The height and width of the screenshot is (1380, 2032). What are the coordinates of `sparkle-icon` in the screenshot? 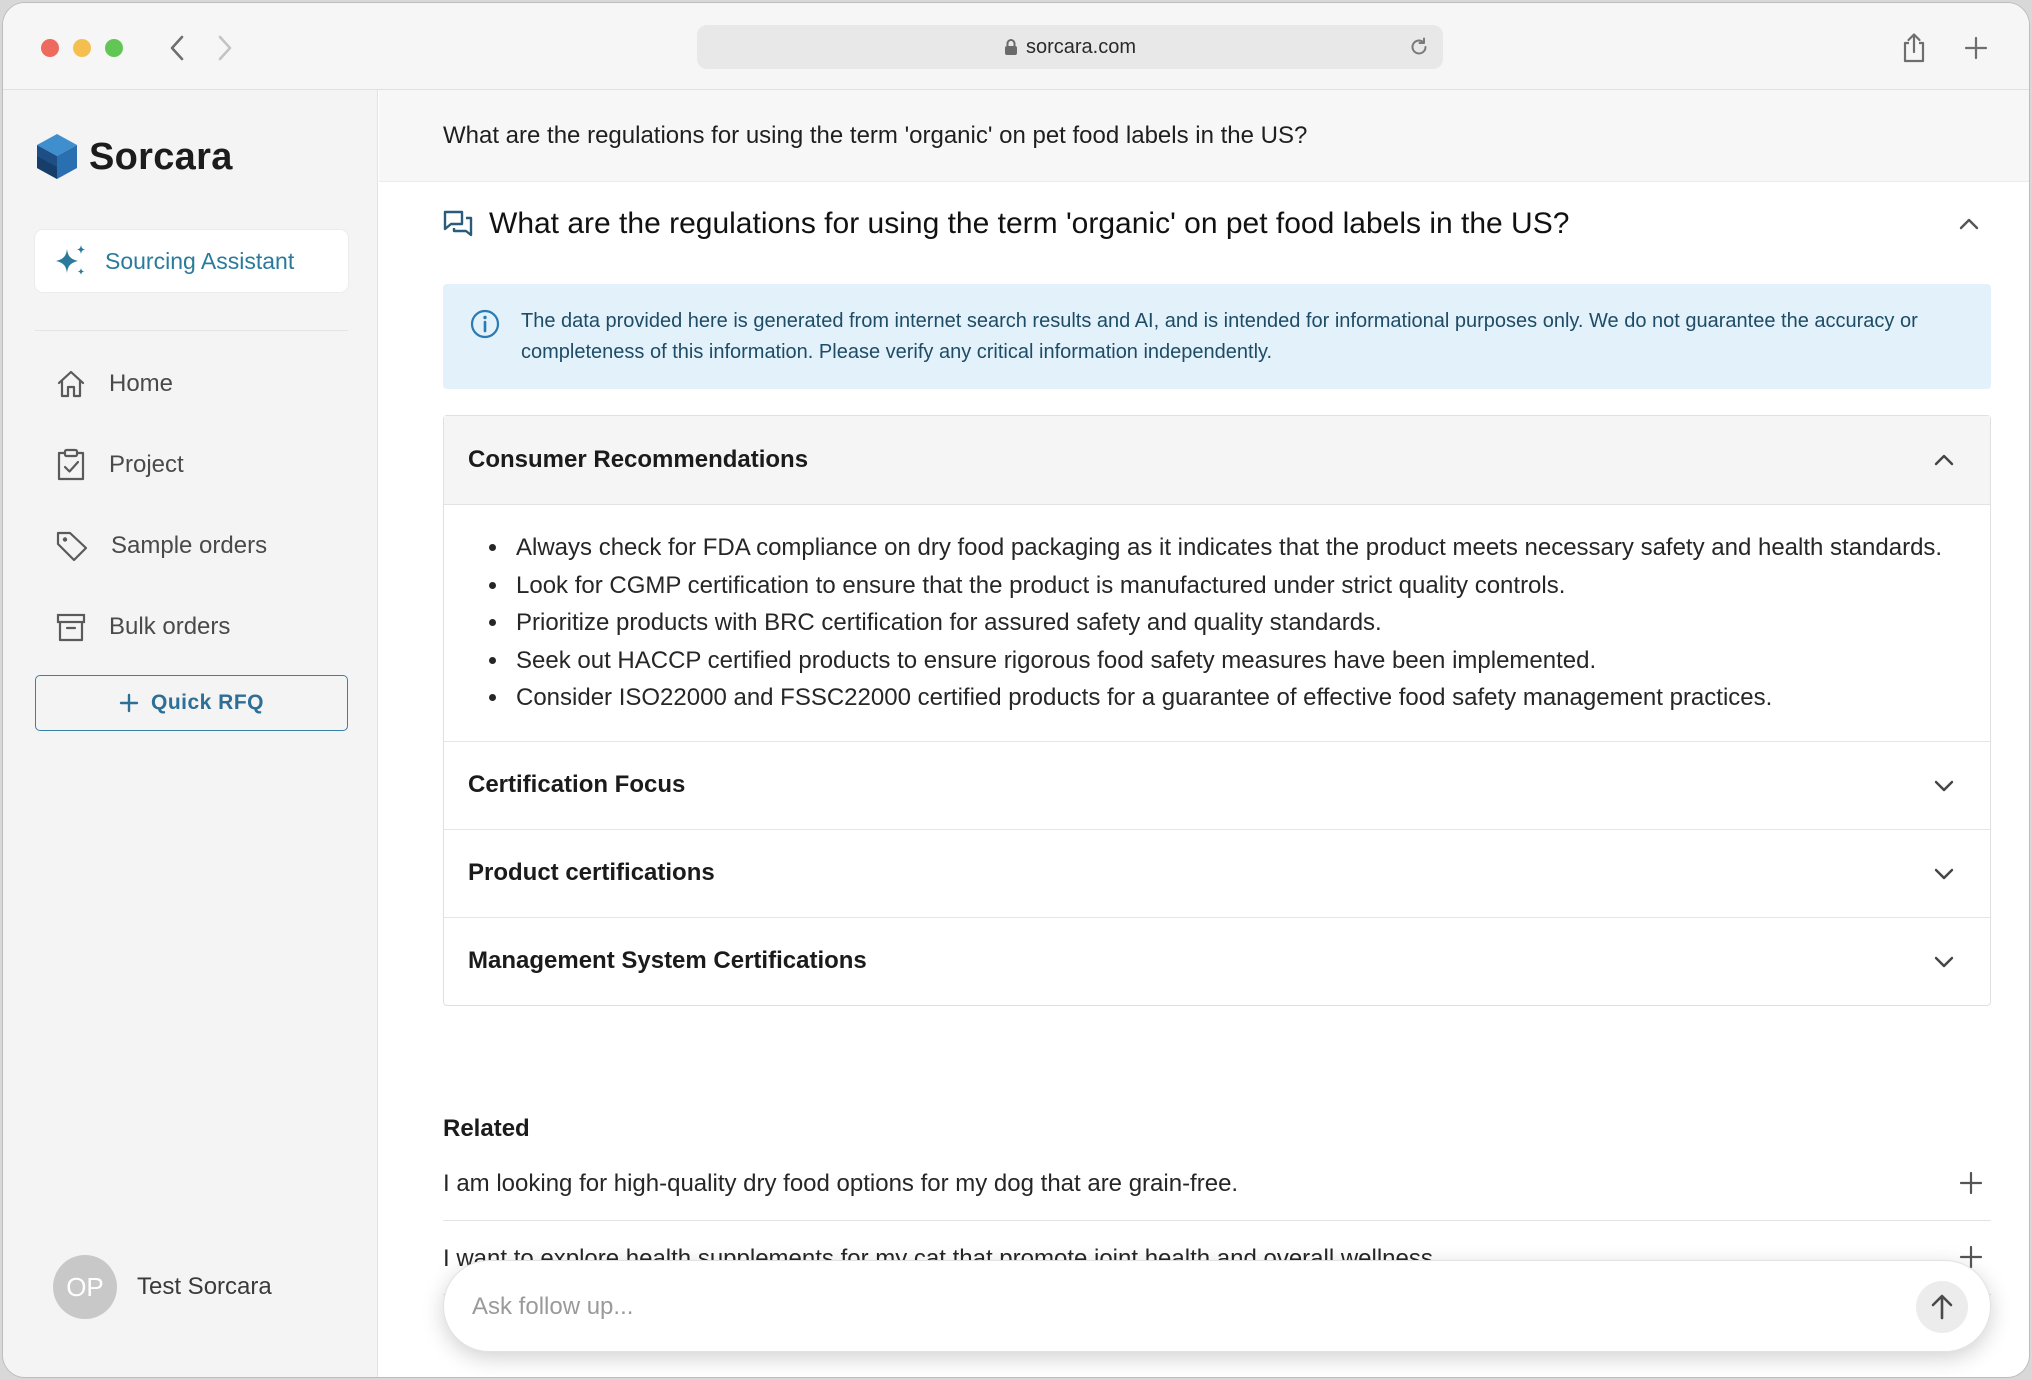 It's located at (70, 260).